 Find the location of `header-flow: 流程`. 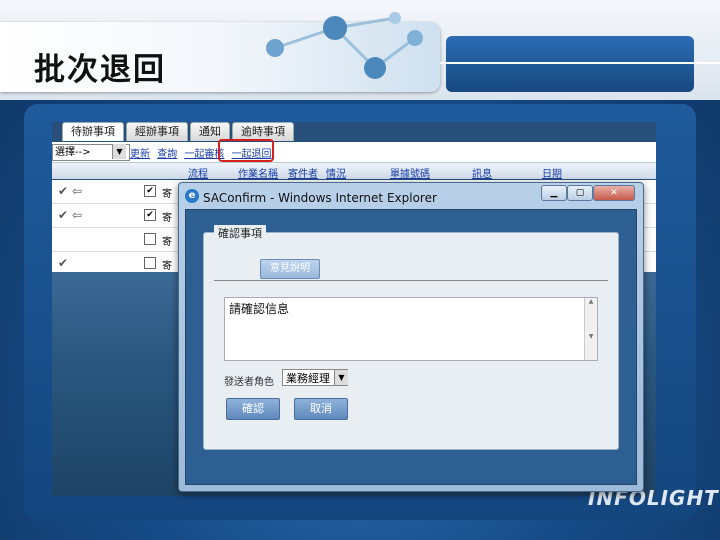

header-flow: 流程 is located at coordinates (198, 172).